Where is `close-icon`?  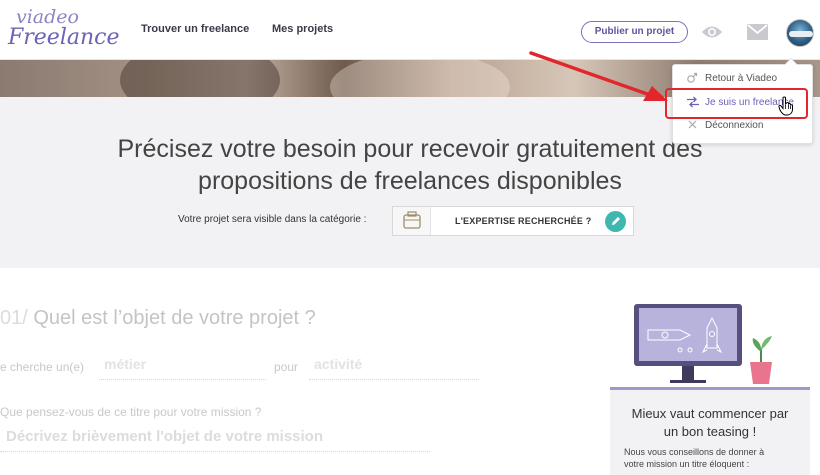 close-icon is located at coordinates (692, 126).